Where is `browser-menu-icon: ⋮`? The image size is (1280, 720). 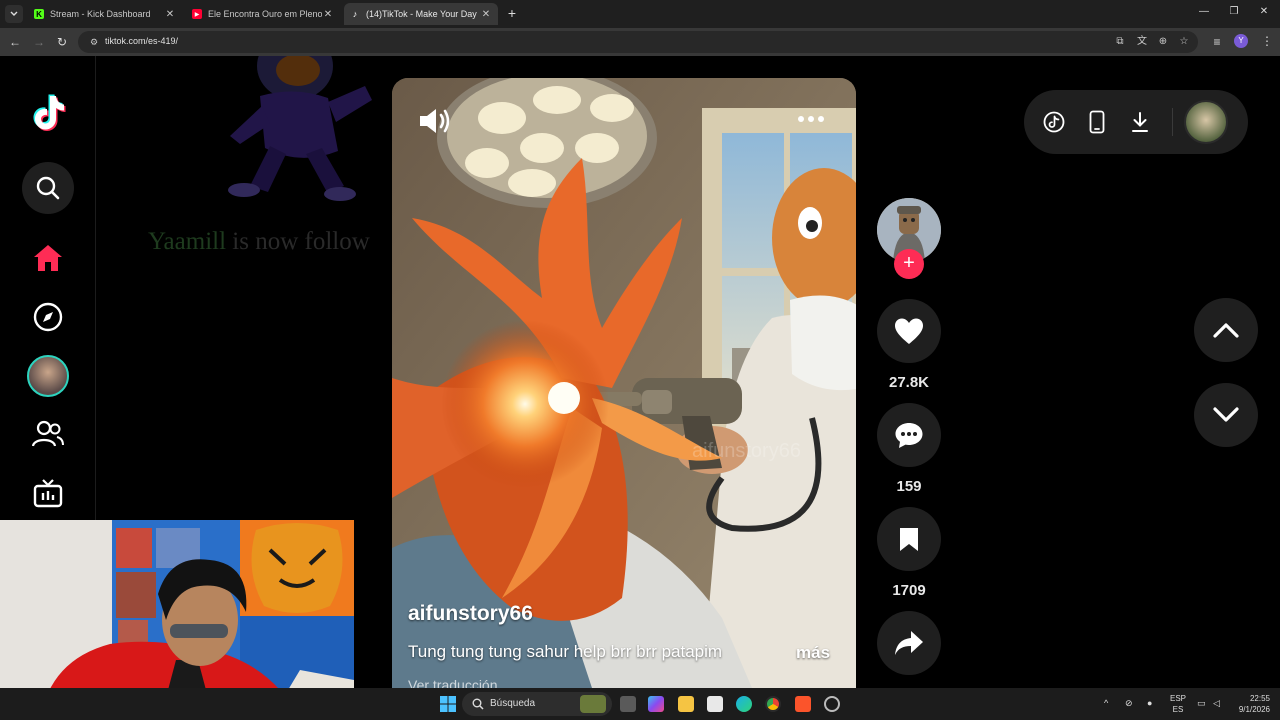
browser-menu-icon: ⋮ is located at coordinates (1267, 41).